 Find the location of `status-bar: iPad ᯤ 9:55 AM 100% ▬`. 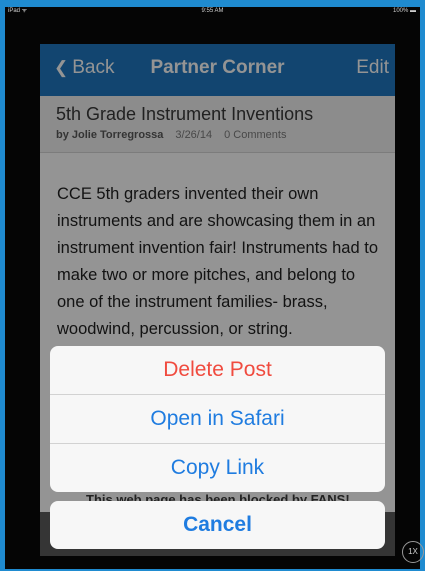

status-bar: iPad ᯤ 9:55 AM 100% ▬ is located at coordinates (212, 11).